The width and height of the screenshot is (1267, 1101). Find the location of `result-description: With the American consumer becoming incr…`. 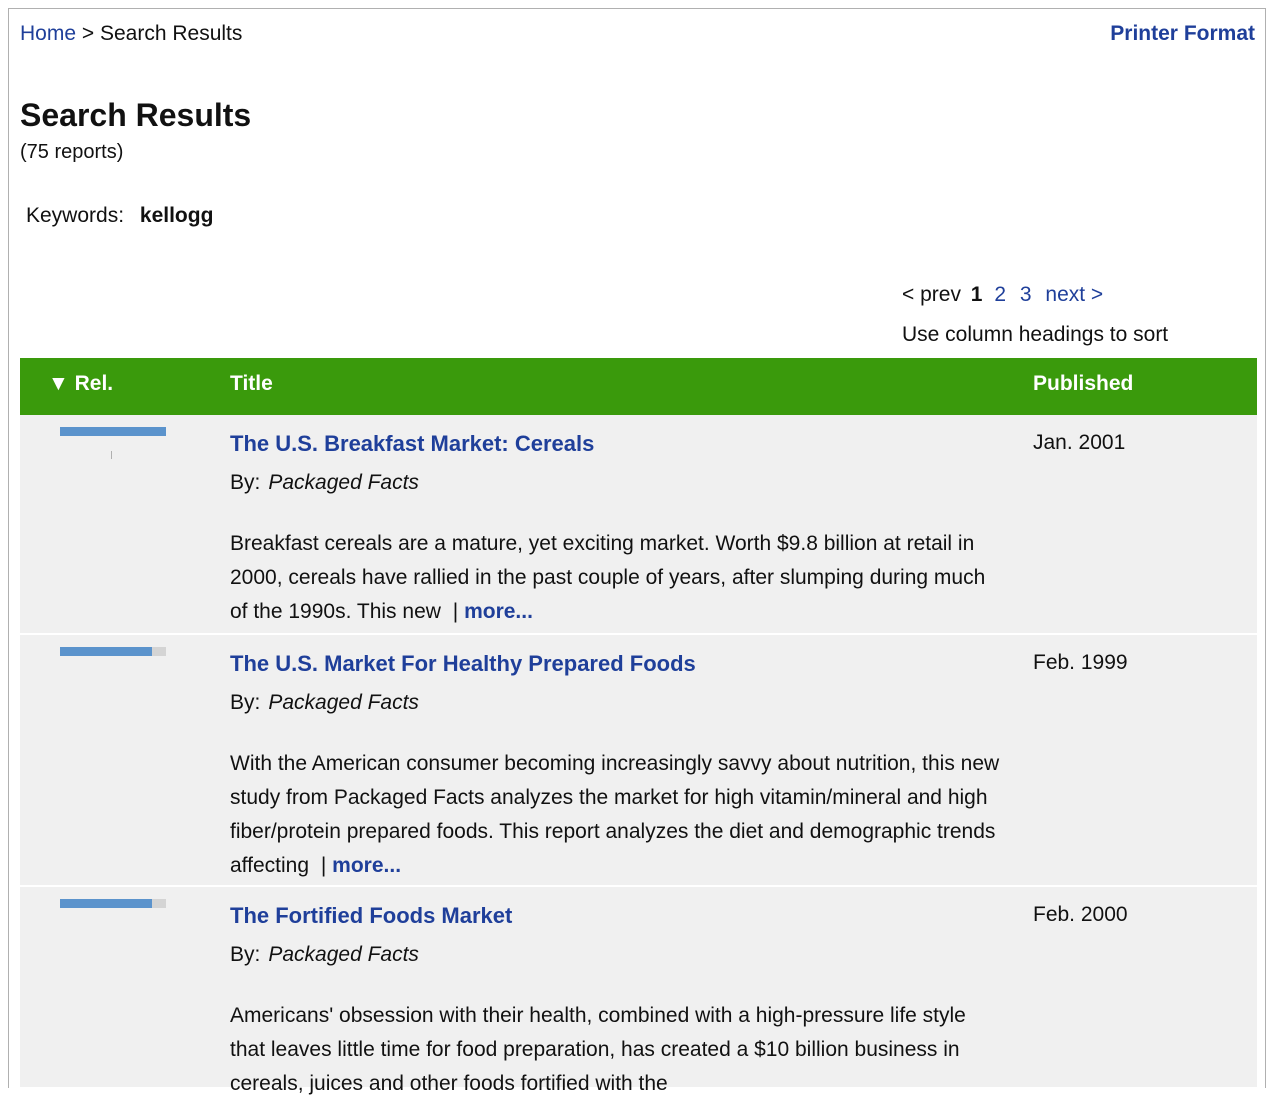

result-description: With the American consumer becoming incr… is located at coordinates (615, 815).